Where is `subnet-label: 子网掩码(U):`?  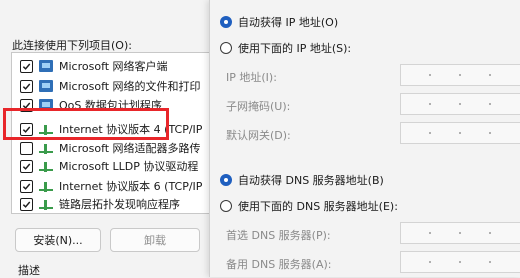 subnet-label: 子网掩码(U): is located at coordinates (258, 106).